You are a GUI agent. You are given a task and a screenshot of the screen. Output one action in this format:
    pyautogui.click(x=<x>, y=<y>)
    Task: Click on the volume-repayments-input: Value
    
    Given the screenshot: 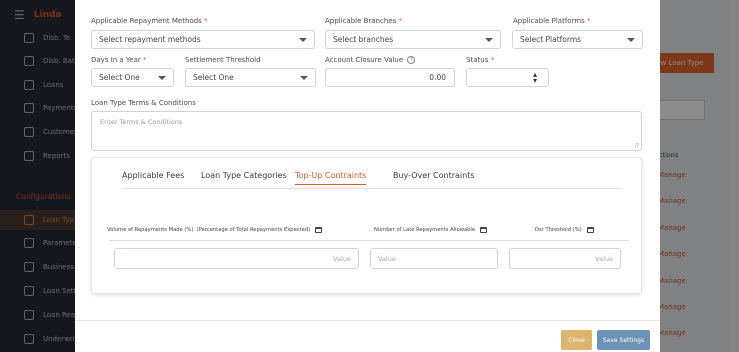 What is the action you would take?
    pyautogui.click(x=236, y=258)
    